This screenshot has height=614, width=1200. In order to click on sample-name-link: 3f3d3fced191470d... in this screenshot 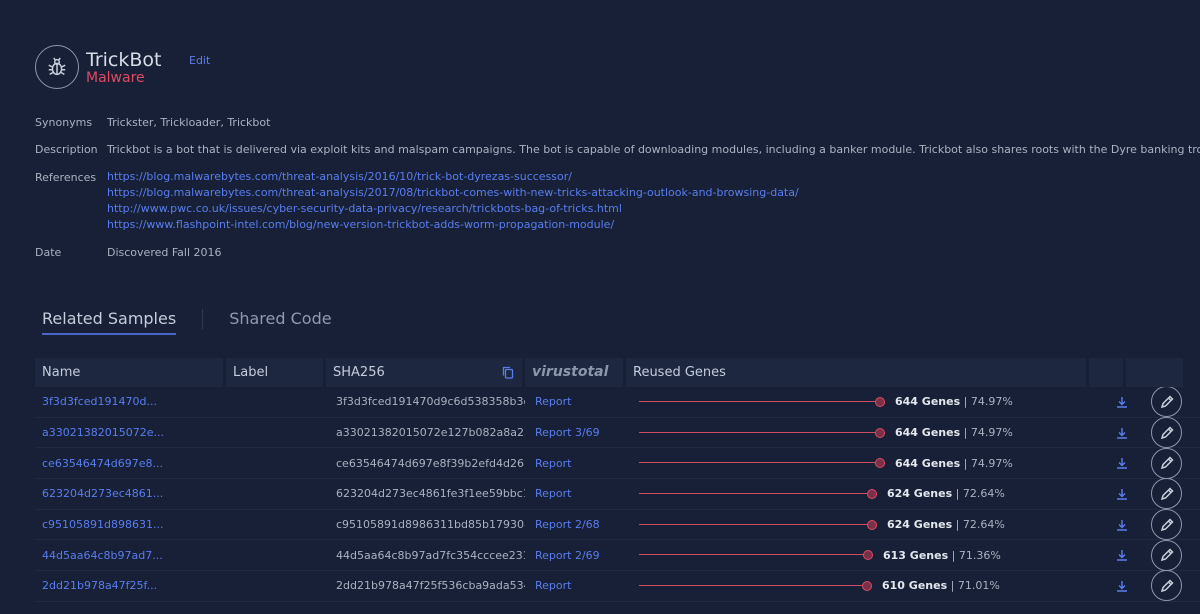, I will do `click(130, 401)`.